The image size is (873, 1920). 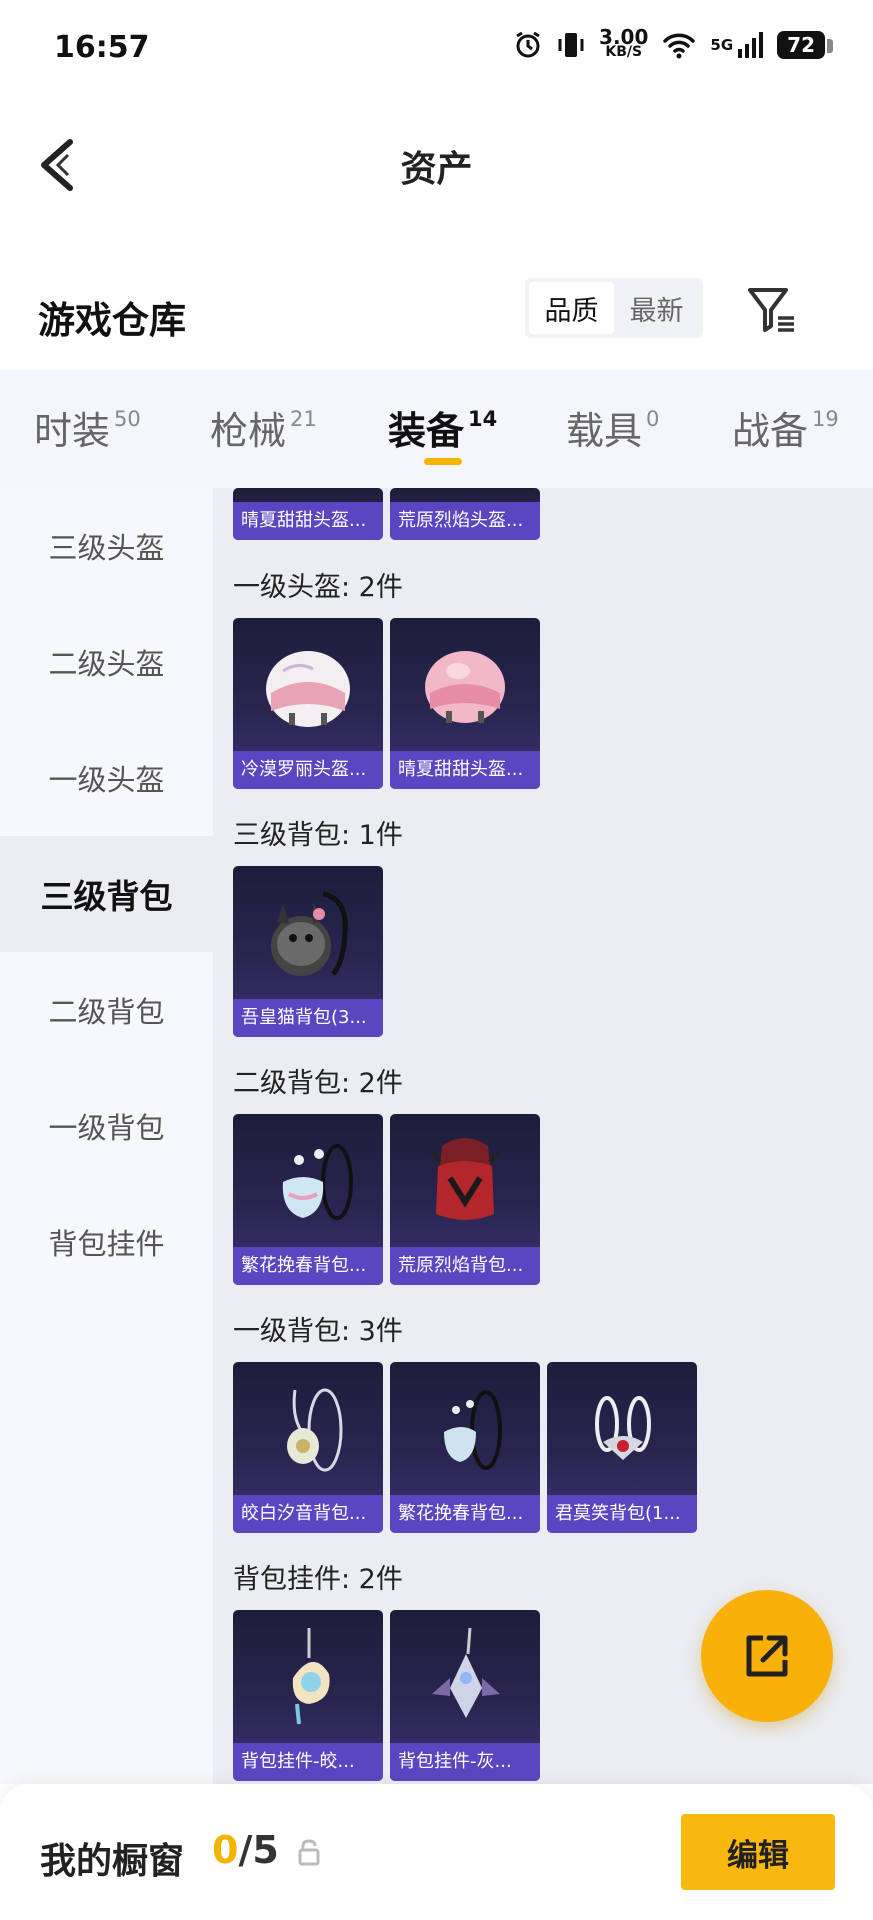 What do you see at coordinates (679, 46) in the screenshot?
I see `wifi-icon` at bounding box center [679, 46].